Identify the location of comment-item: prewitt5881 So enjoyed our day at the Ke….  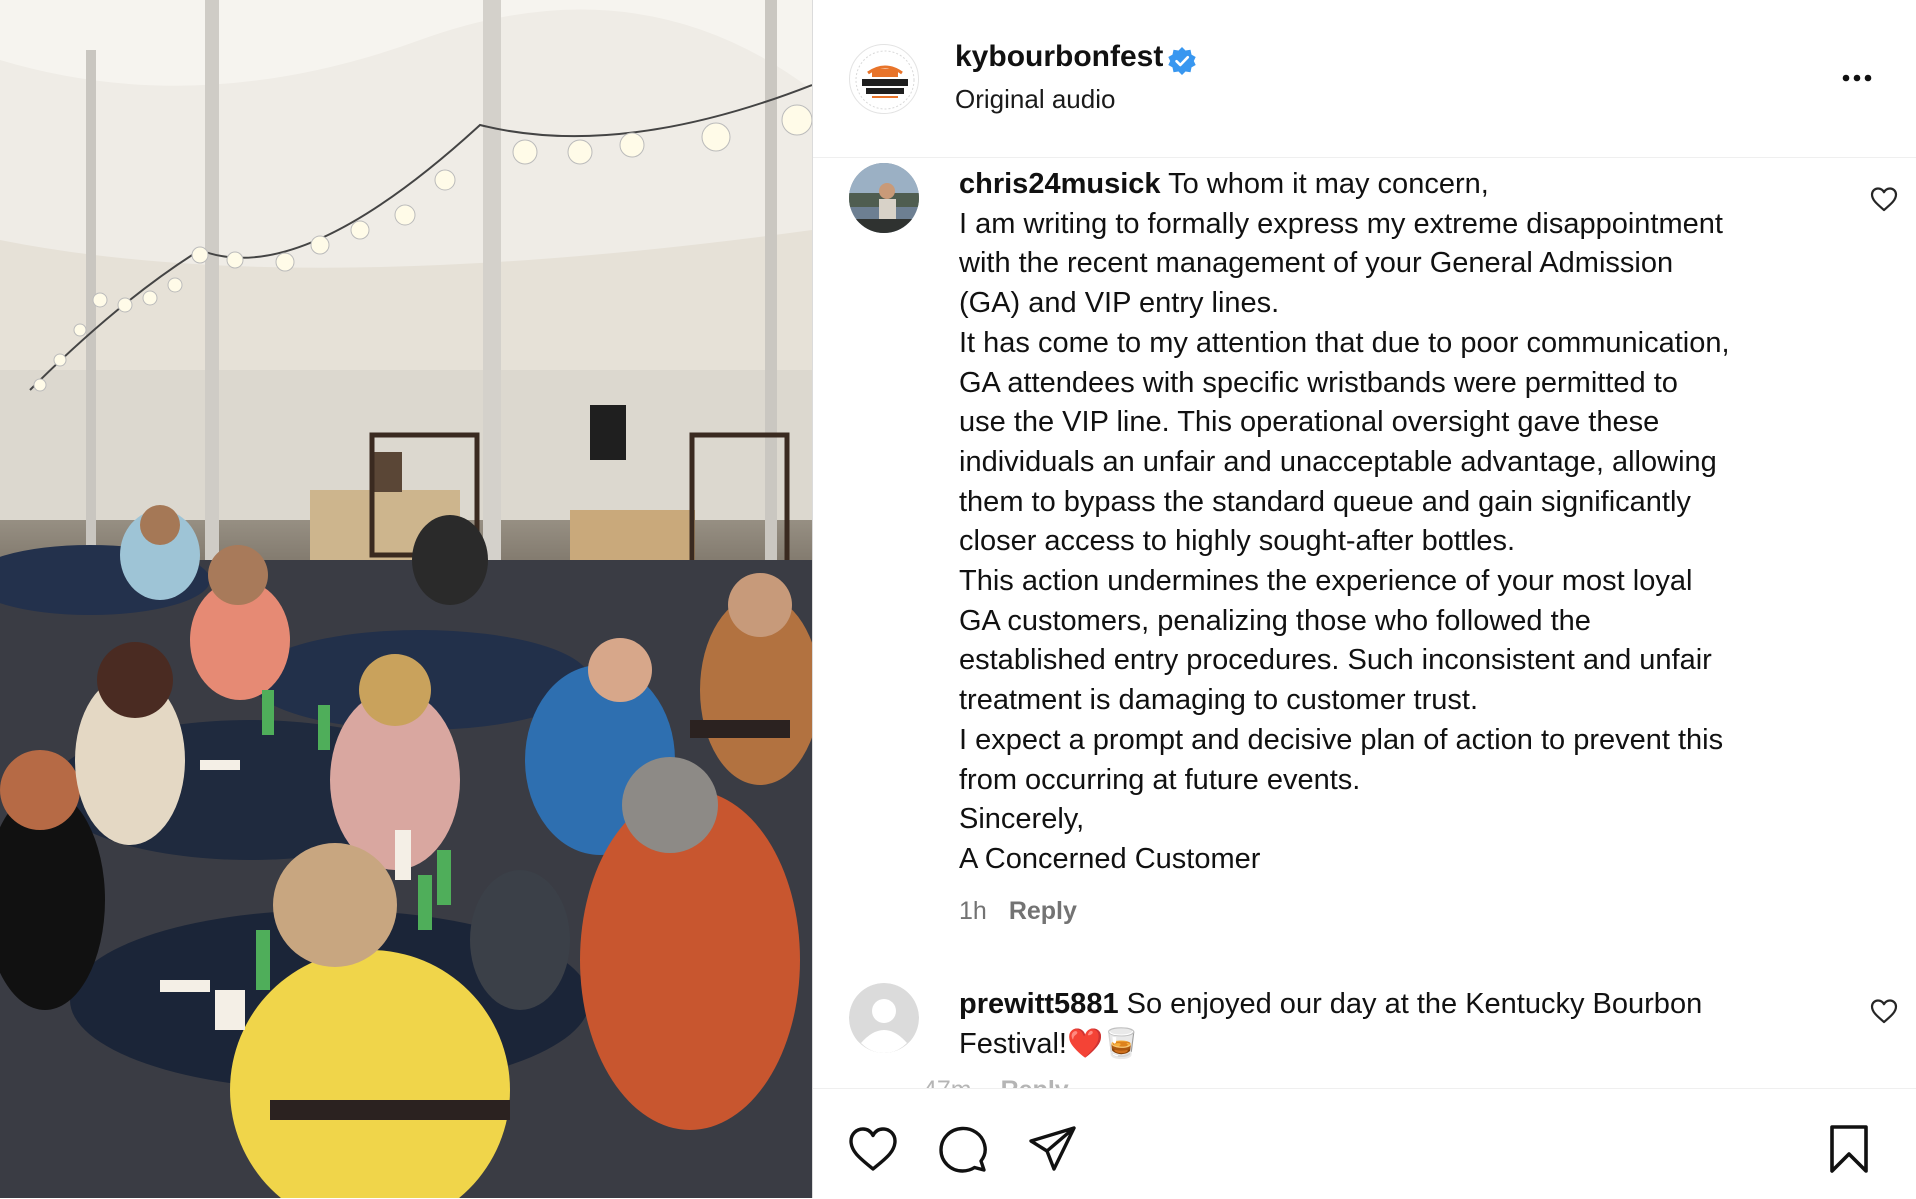
(1374, 1035).